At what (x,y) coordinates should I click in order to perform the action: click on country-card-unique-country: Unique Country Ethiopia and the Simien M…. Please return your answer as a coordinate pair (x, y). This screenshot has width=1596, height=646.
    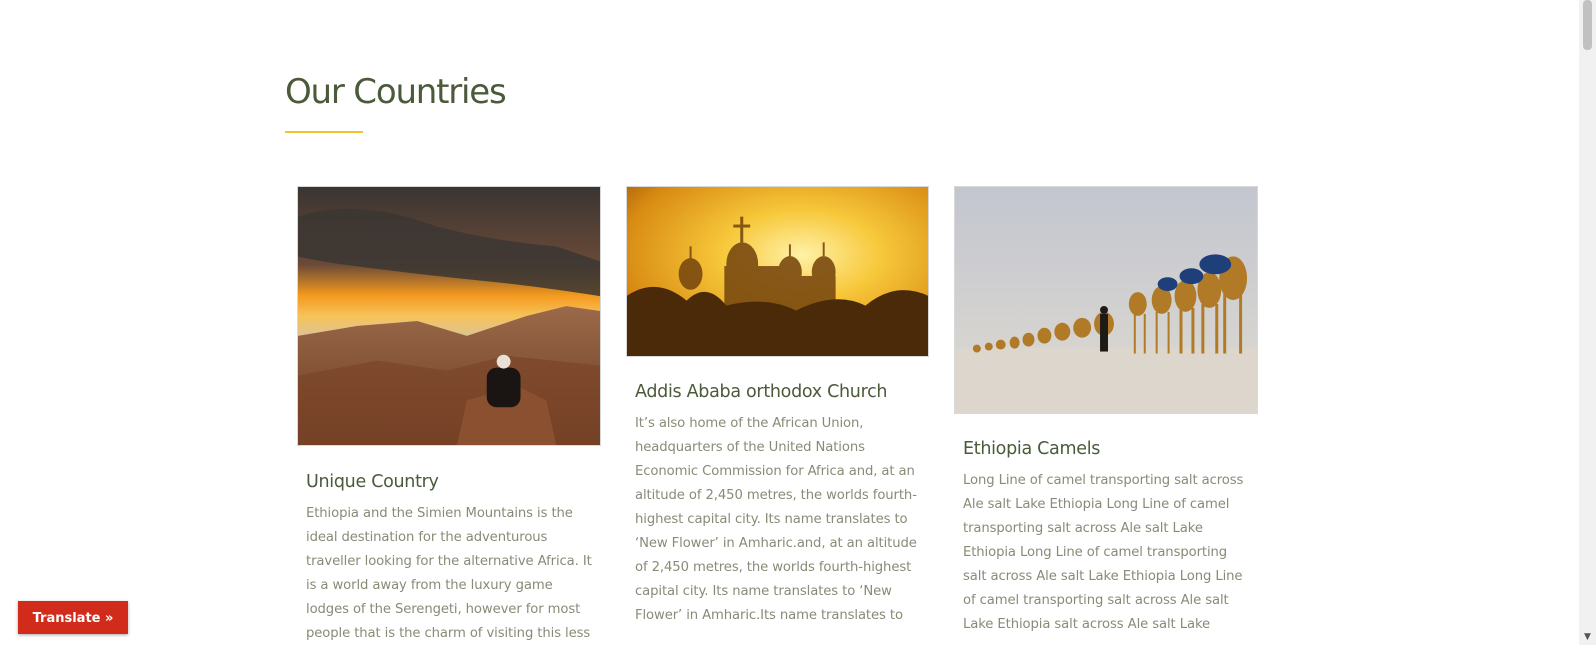
    Looking at the image, I should click on (449, 416).